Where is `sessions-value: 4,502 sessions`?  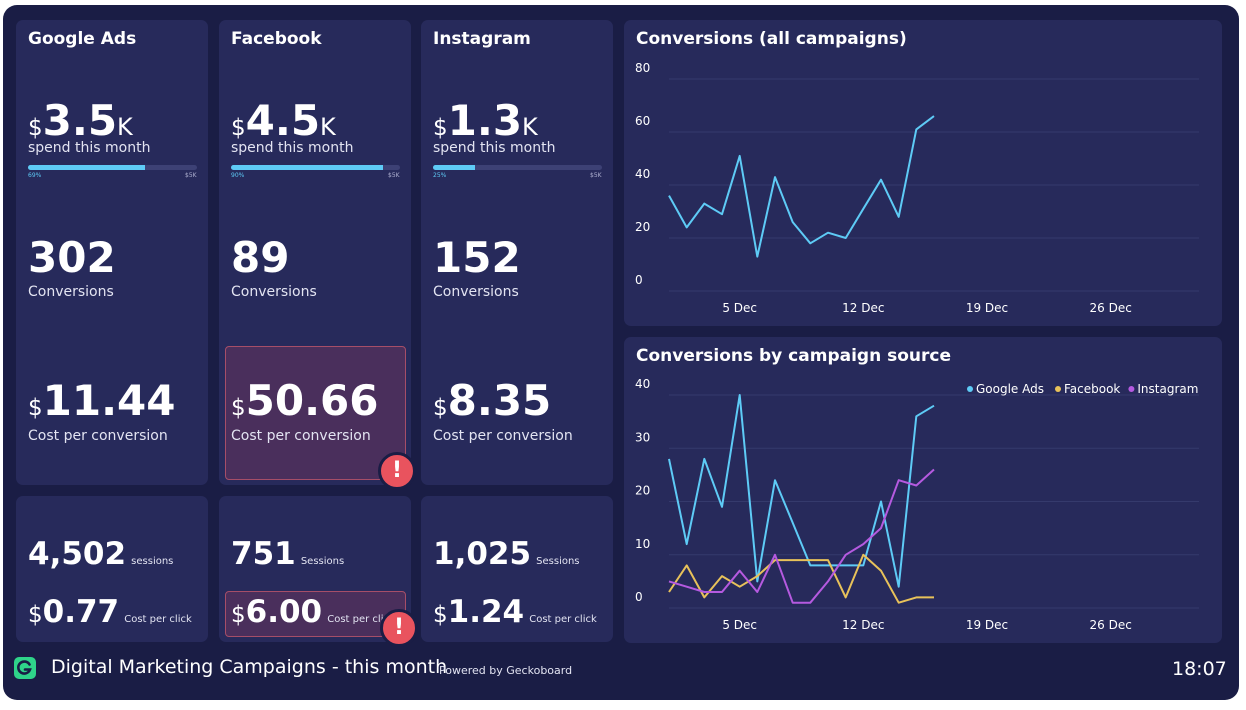
sessions-value: 4,502 sessions is located at coordinates (101, 554).